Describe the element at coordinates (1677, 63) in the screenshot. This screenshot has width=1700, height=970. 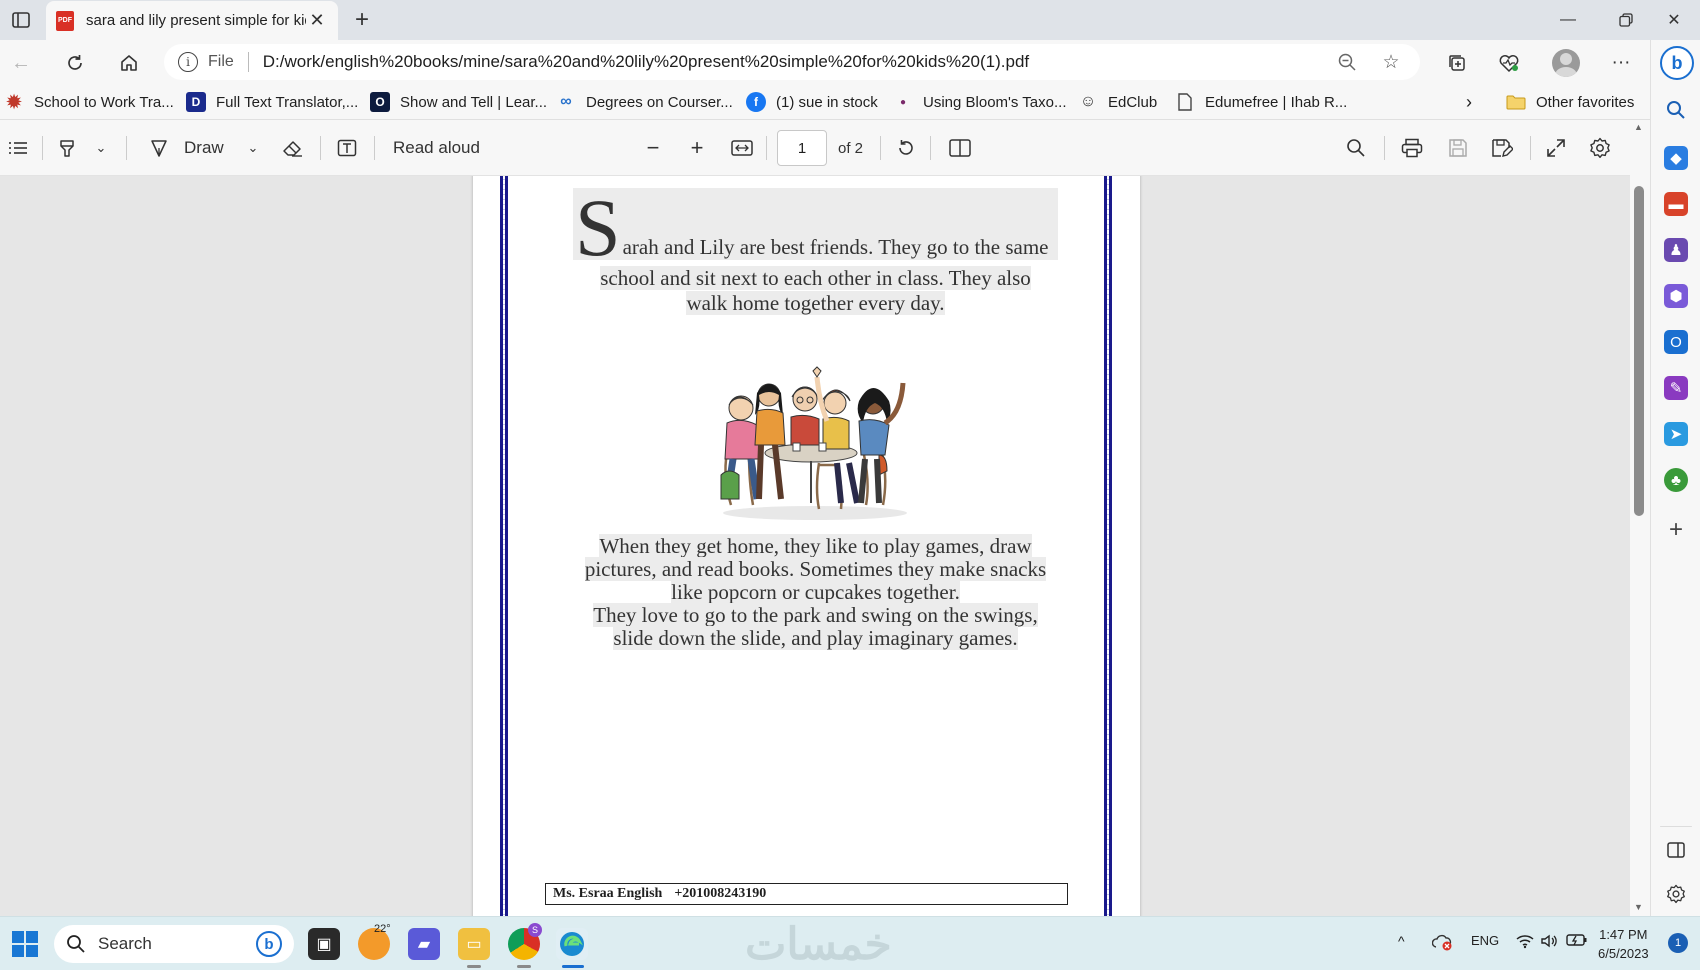
I see `bing-copilot-icon: b` at that location.